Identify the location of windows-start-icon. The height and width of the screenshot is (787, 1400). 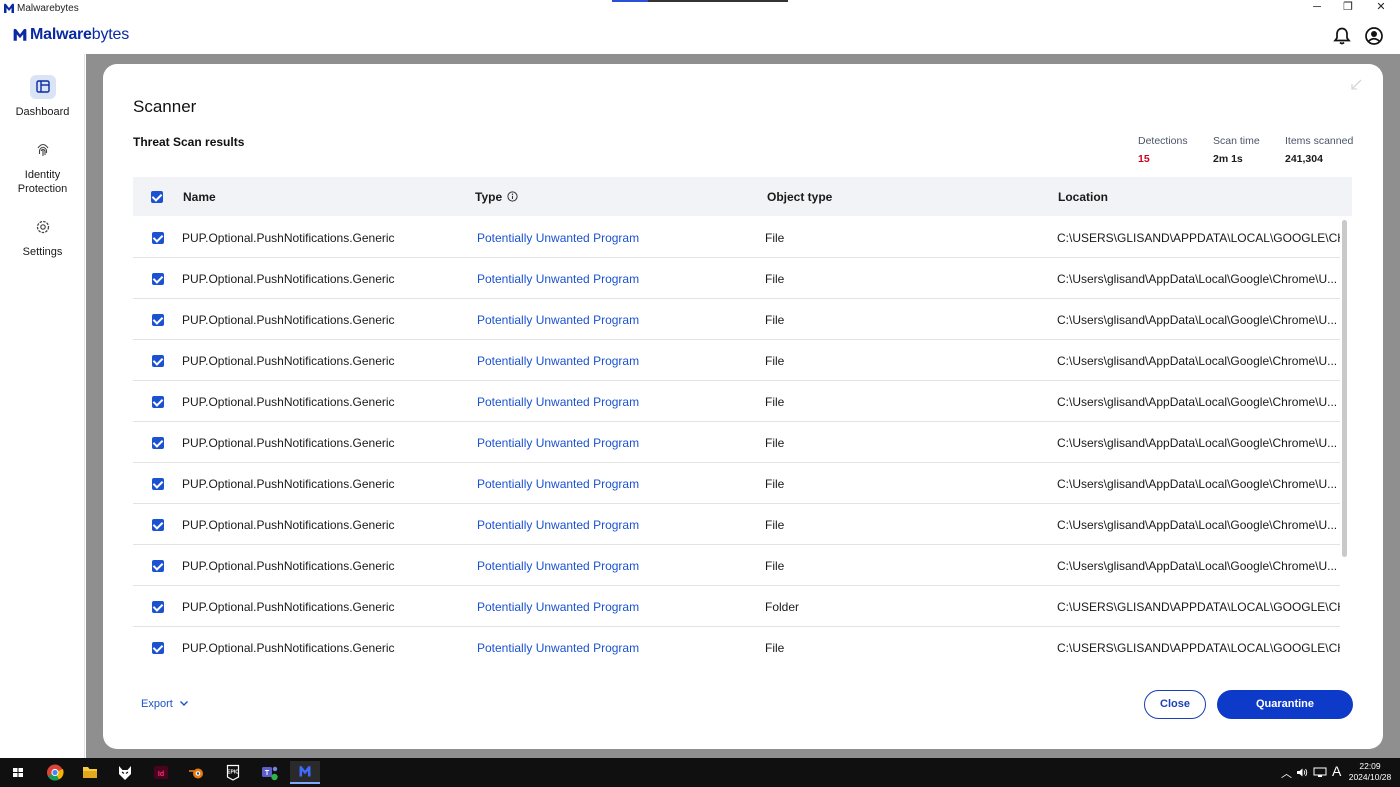
(18, 772).